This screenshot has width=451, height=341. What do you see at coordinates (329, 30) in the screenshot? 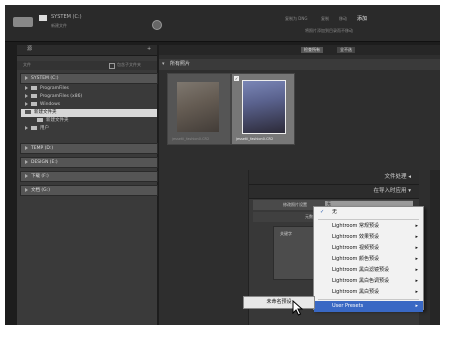
I see `mode-description: 将照片添加到目录而不移动` at bounding box center [329, 30].